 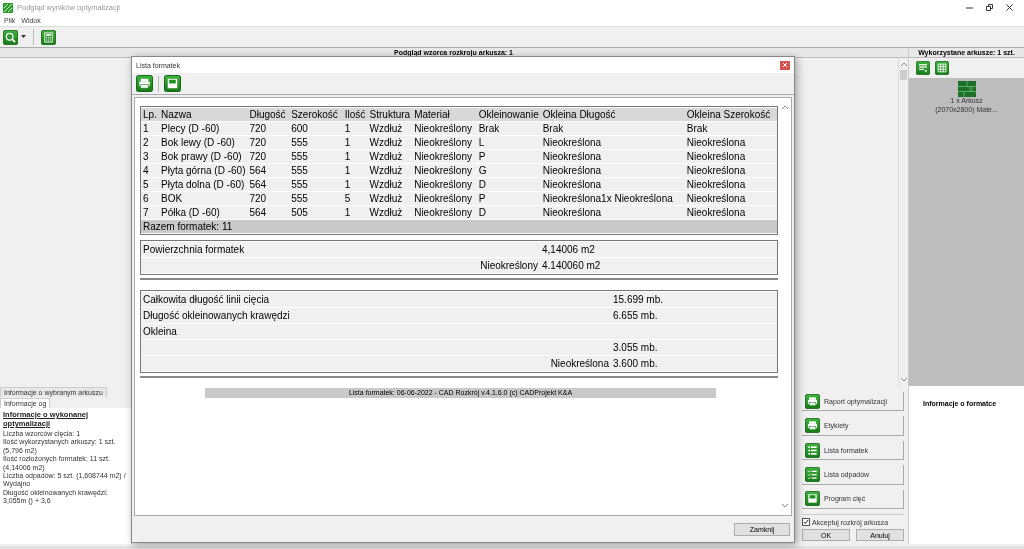 I want to click on table-cell: G, so click(x=482, y=170).